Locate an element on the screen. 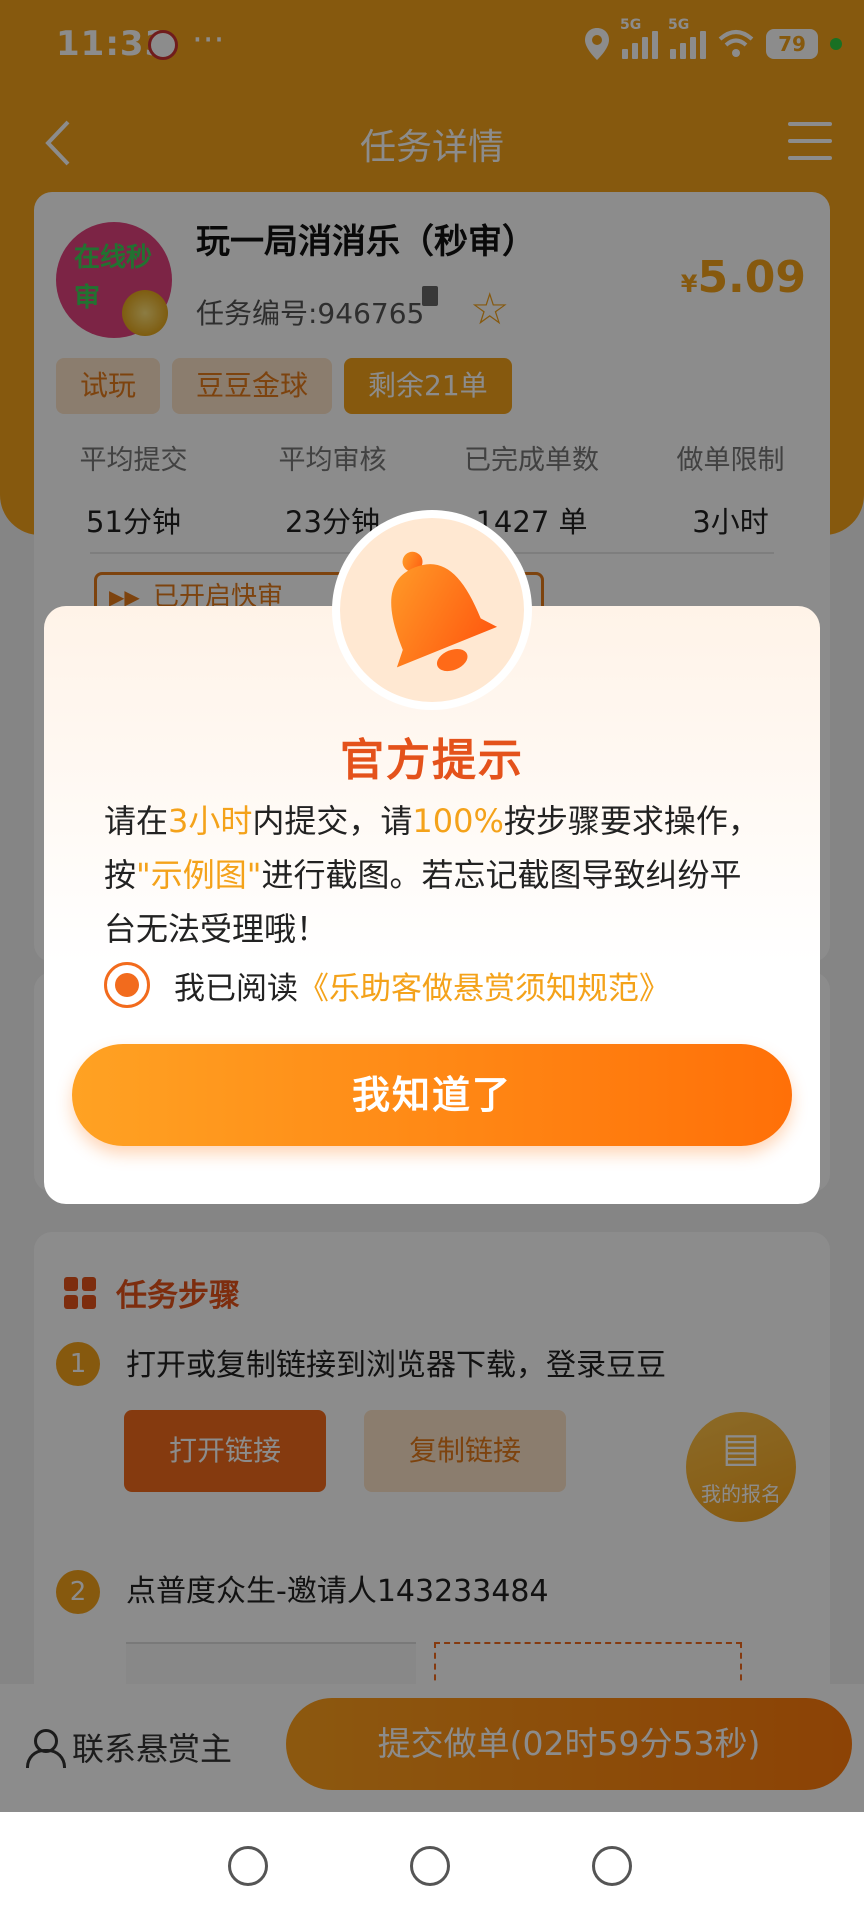 This screenshot has height=1920, width=864. system-tab-bar is located at coordinates (432, 1866).